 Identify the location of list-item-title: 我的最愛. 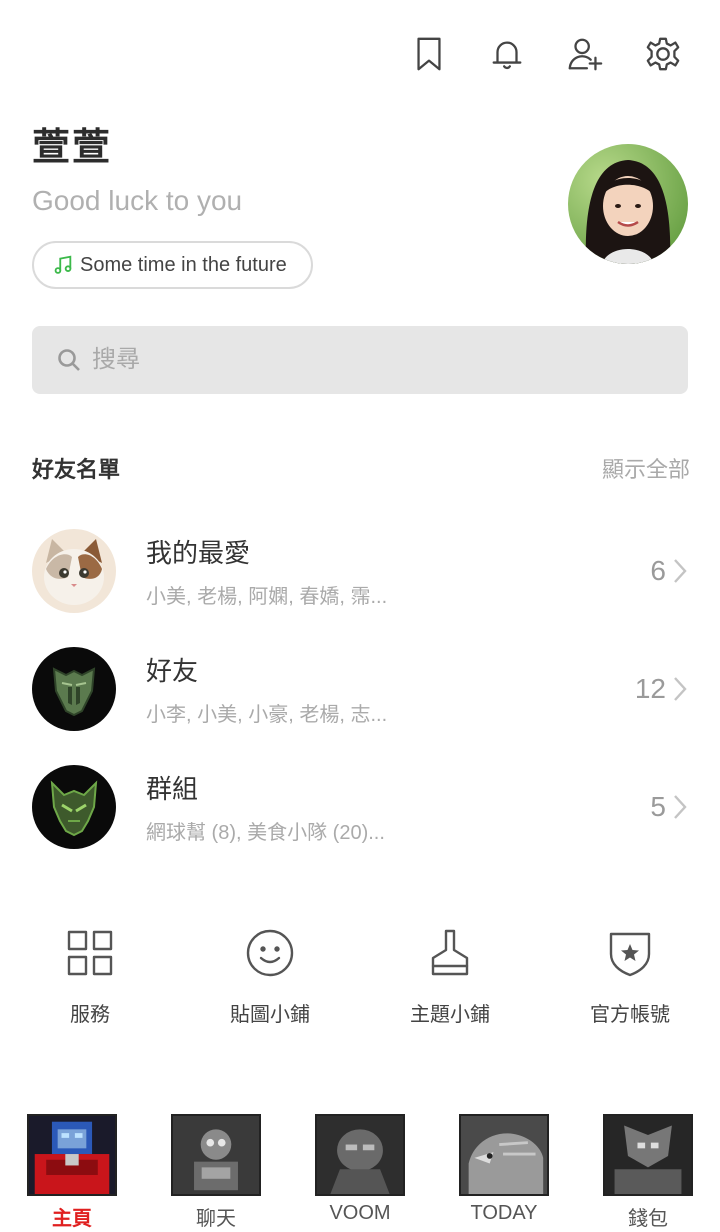
(198, 553).